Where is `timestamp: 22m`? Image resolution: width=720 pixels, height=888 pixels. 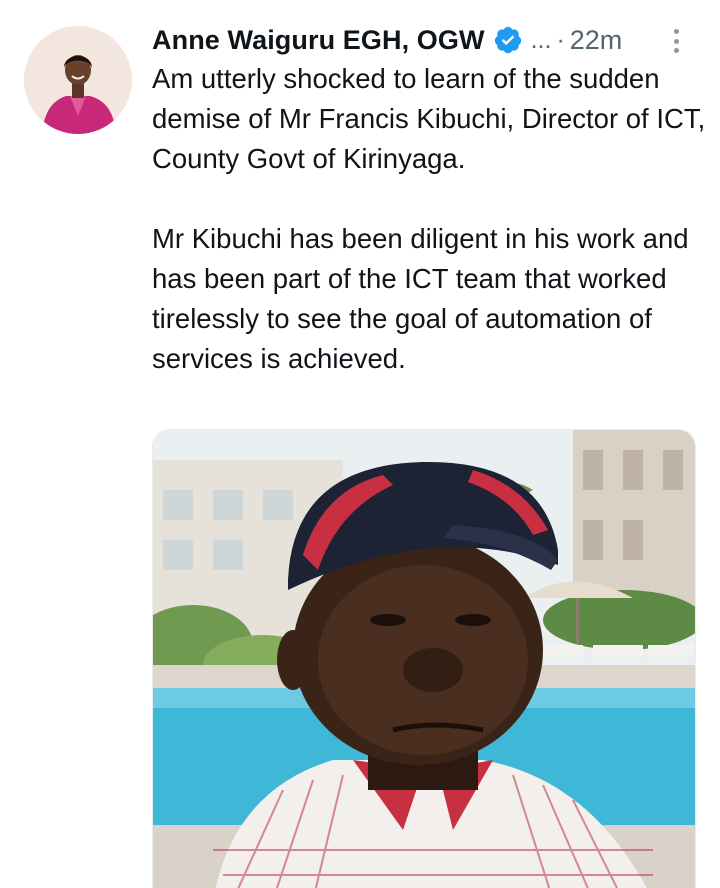 timestamp: 22m is located at coordinates (596, 40).